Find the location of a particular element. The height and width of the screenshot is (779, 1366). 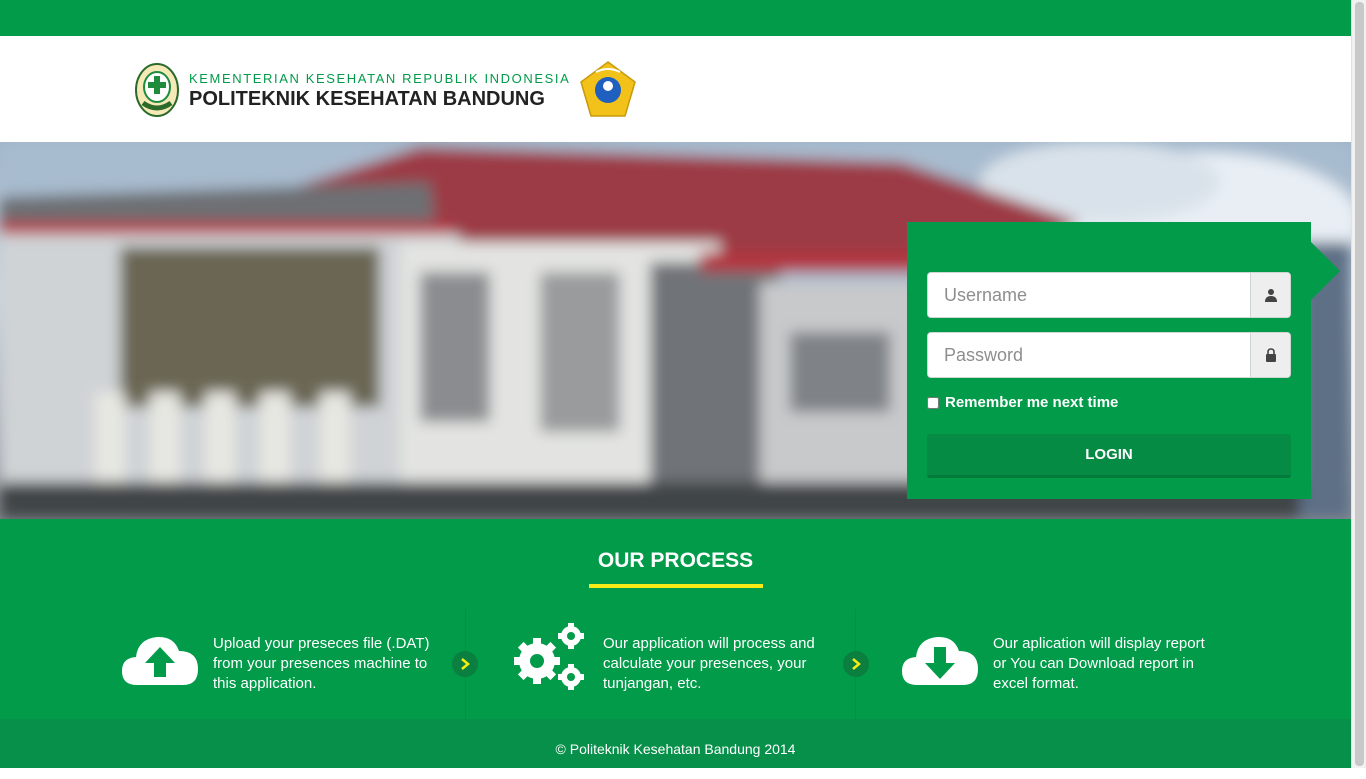

password-input is located at coordinates (1089, 355).